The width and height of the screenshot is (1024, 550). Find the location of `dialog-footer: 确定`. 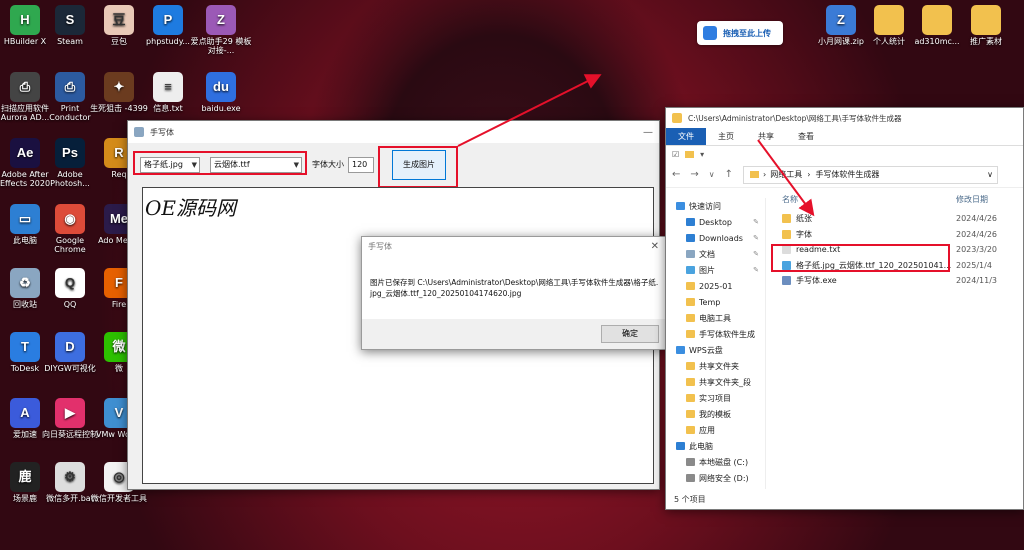

dialog-footer: 确定 is located at coordinates (513, 334).